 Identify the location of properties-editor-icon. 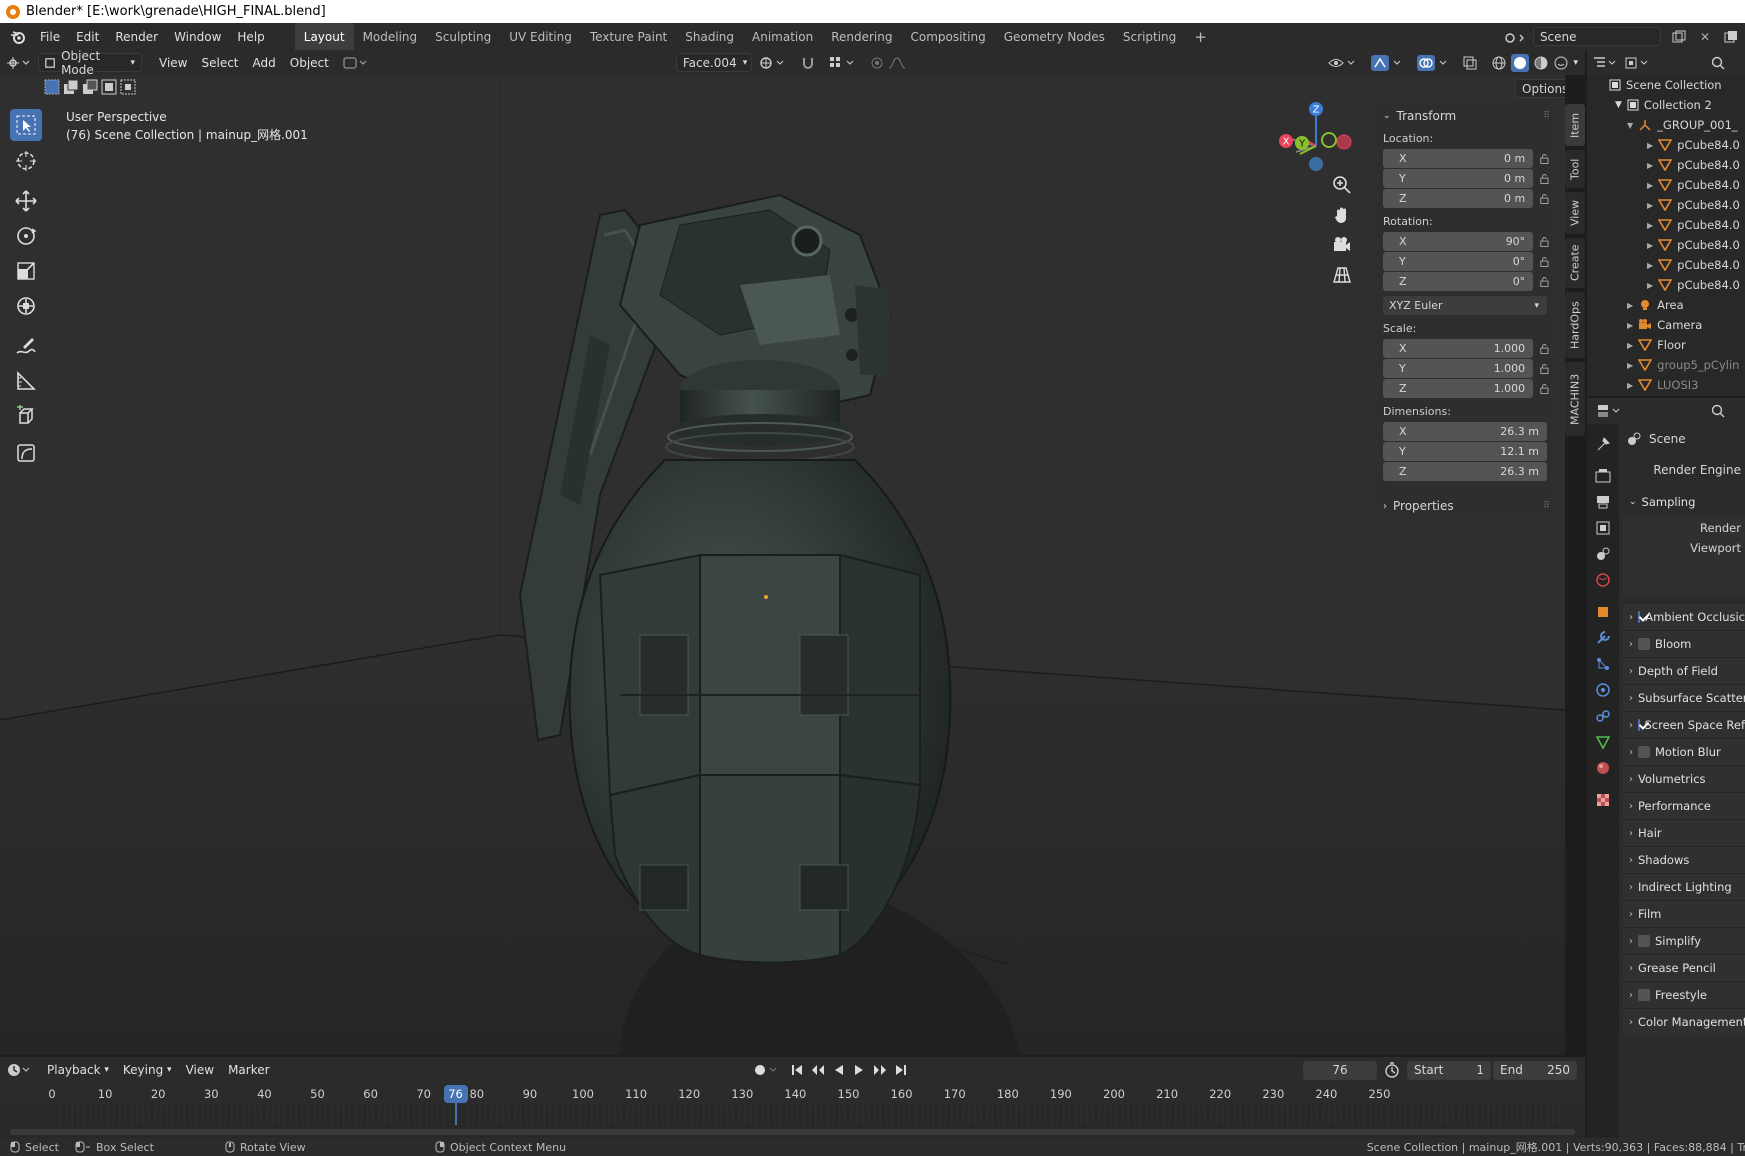
(1610, 411).